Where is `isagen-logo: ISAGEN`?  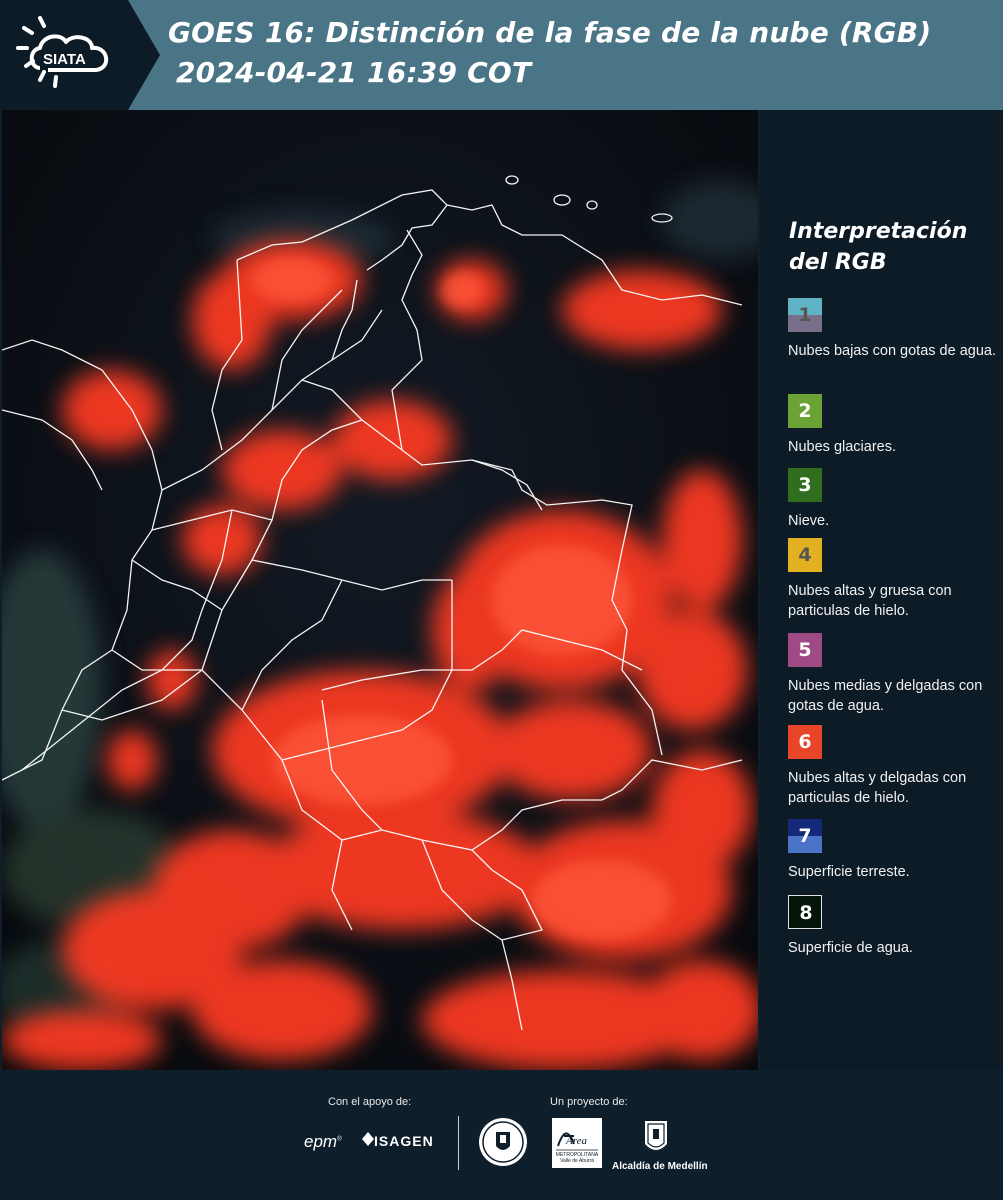
isagen-logo: ISAGEN is located at coordinates (398, 1140).